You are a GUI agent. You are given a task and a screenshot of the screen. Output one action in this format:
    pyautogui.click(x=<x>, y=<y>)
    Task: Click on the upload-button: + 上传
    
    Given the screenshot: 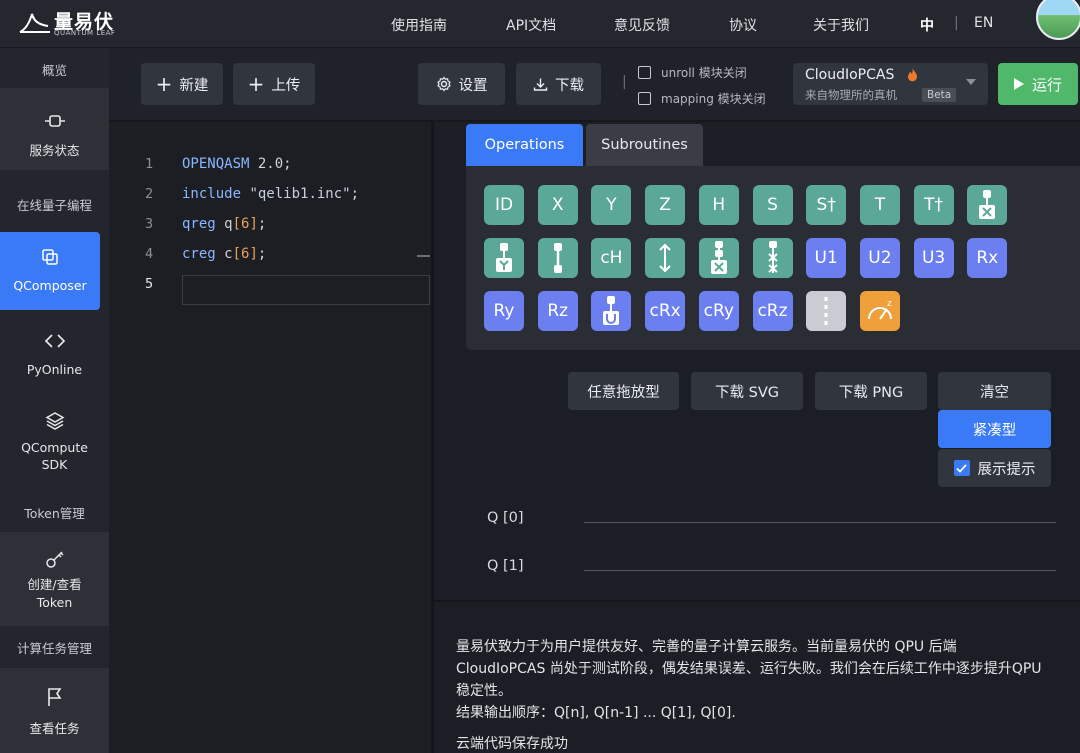 What is the action you would take?
    pyautogui.click(x=274, y=84)
    